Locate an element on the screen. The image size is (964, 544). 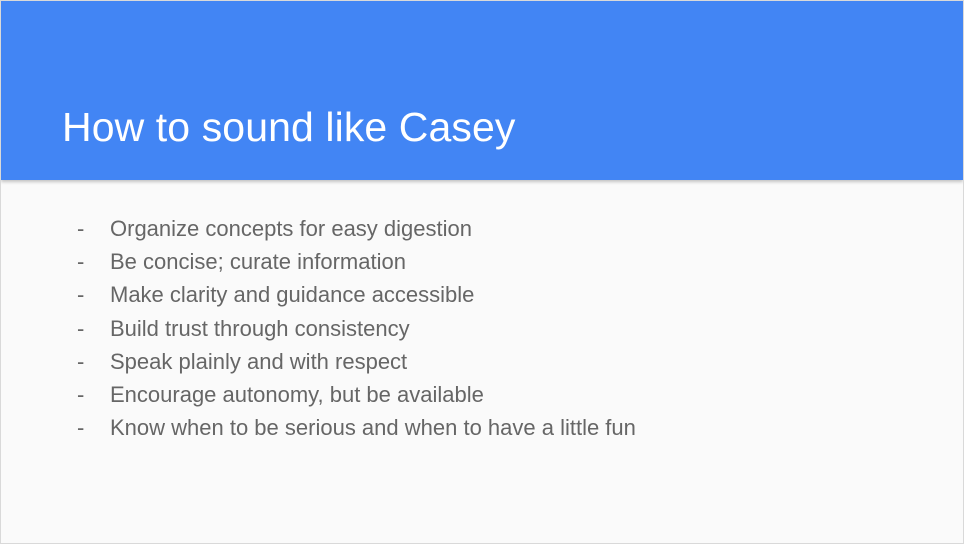
bullet-item: - Speak plainly and with respect is located at coordinates (356, 361).